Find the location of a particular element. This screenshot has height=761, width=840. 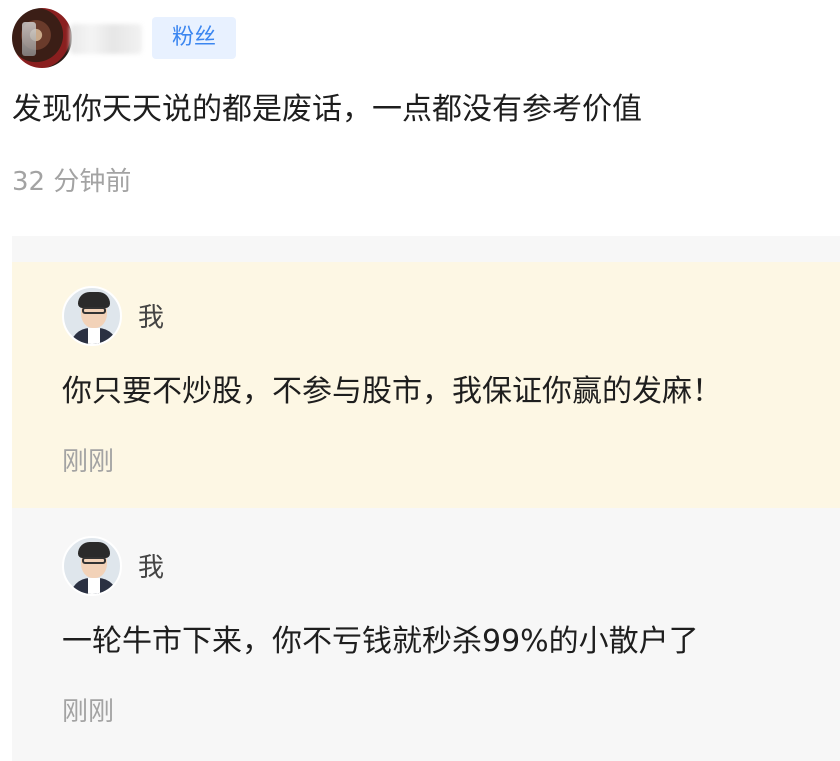

reply-text: 你只要不炒股，不参与股市，我保证你赢的发麻！ is located at coordinates (392, 391).